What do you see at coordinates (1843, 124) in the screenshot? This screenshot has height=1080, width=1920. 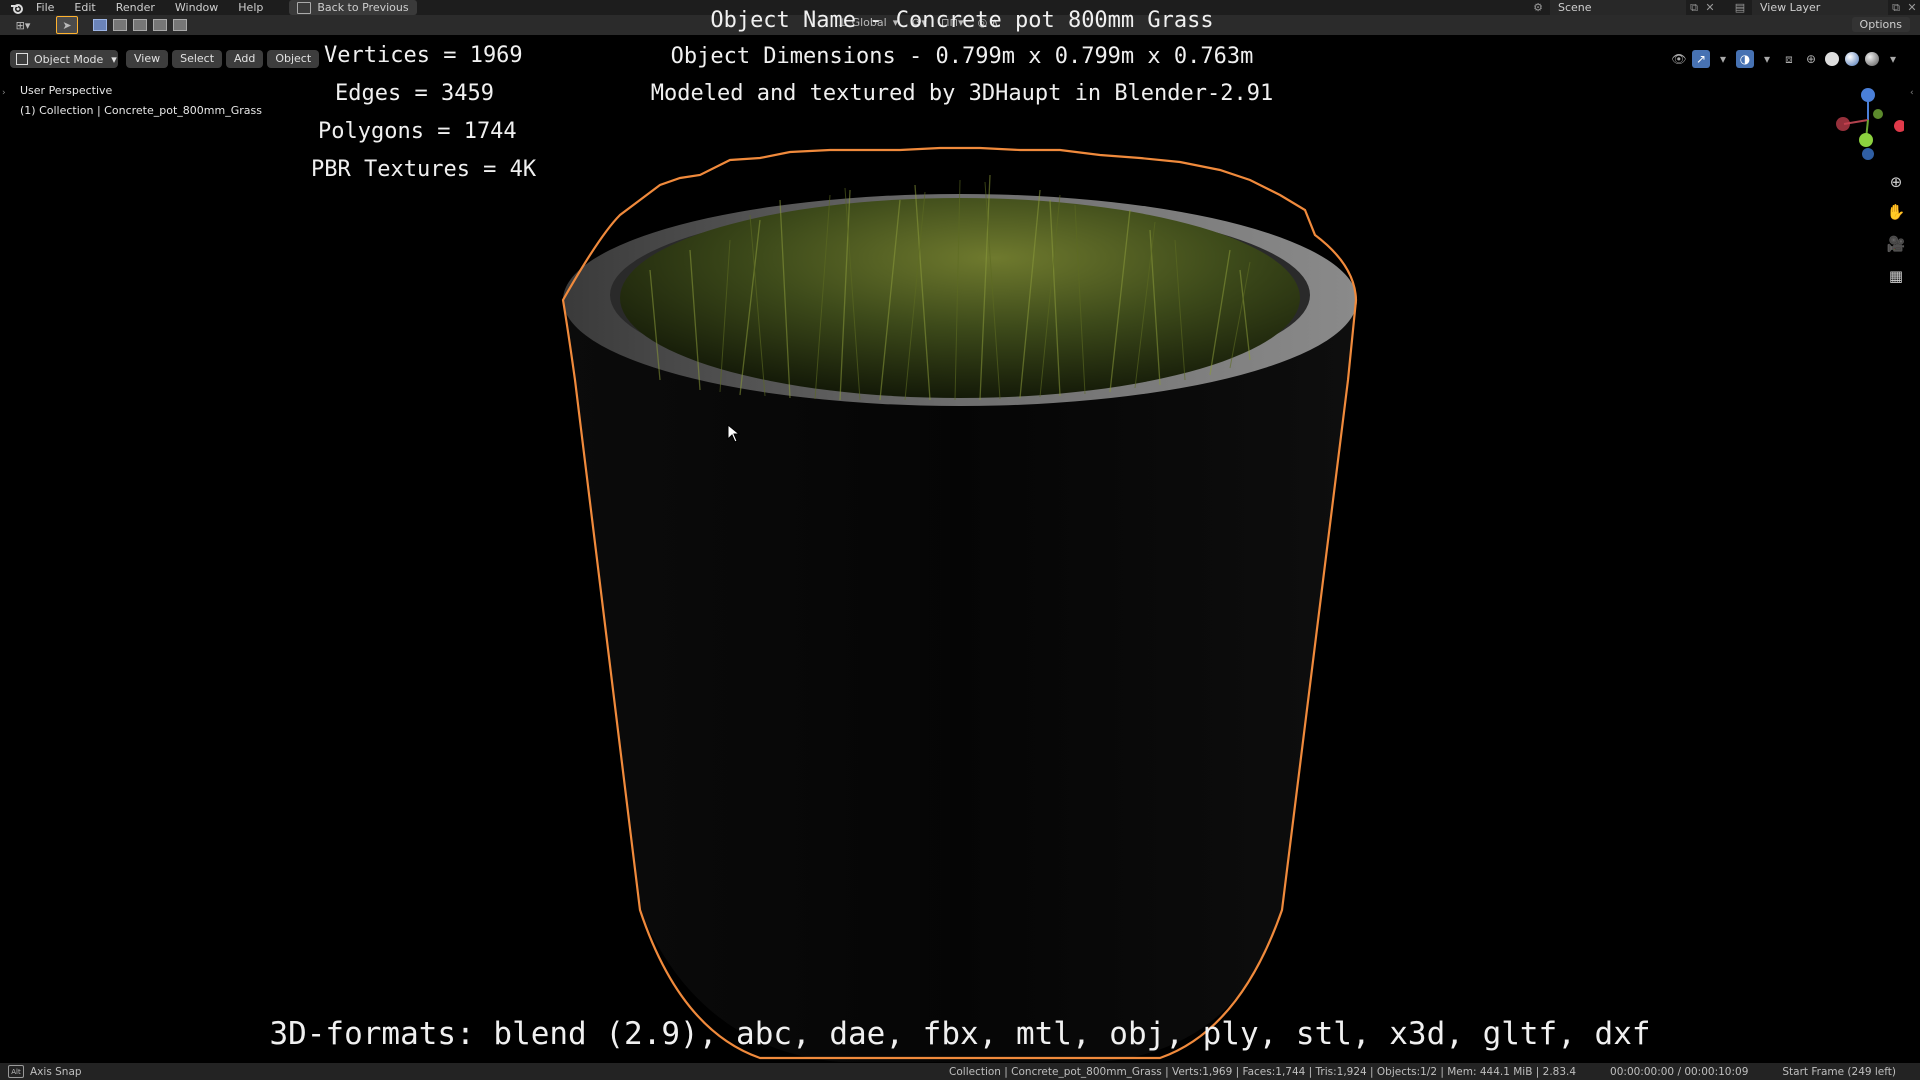 I see `axis-neg-x-icon` at bounding box center [1843, 124].